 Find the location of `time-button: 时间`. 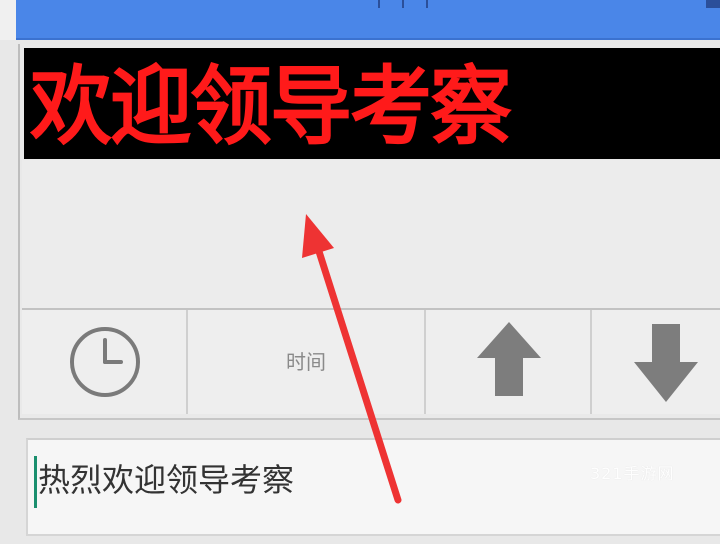

time-button: 时间 is located at coordinates (307, 362).